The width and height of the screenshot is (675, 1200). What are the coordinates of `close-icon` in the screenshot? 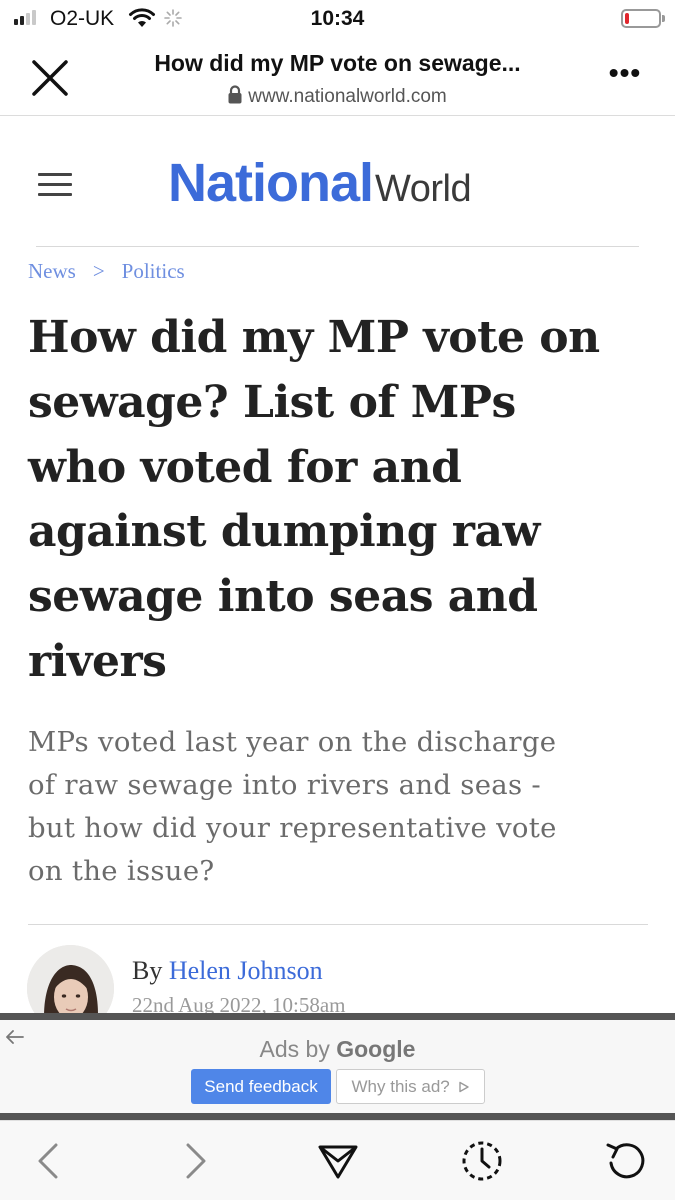 It's located at (50, 78).